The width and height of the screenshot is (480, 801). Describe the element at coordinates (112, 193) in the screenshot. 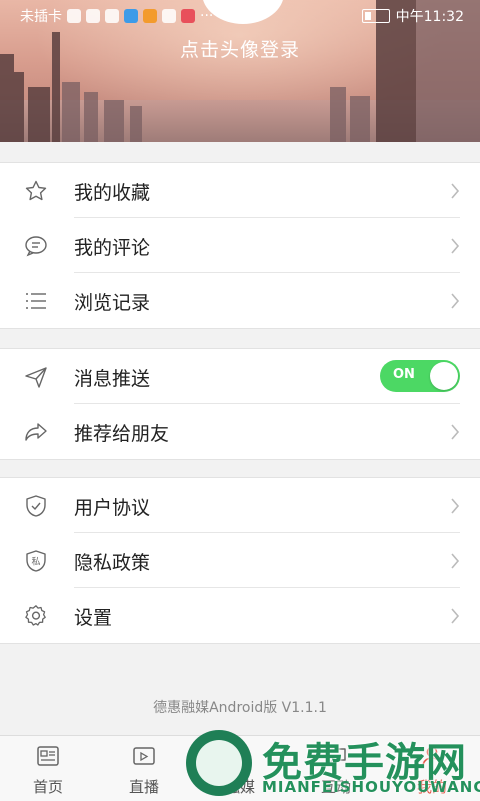

I see `menu-item-label: 我的收藏` at that location.